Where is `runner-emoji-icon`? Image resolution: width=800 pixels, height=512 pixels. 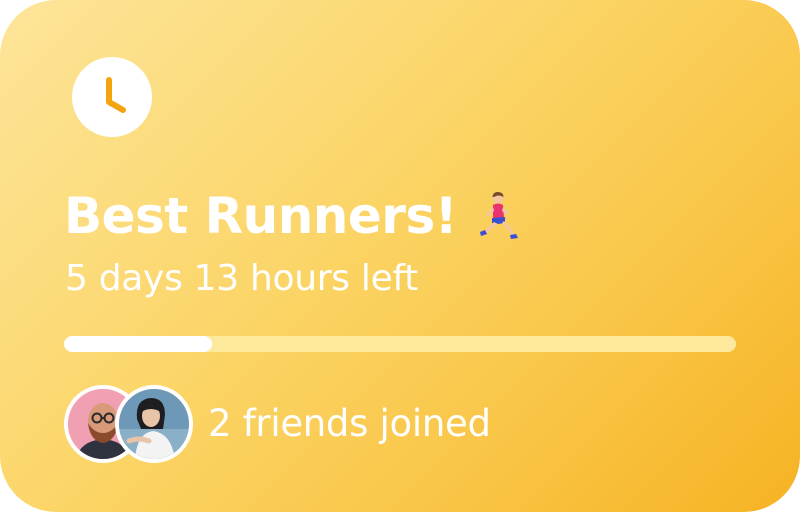 runner-emoji-icon is located at coordinates (499, 215).